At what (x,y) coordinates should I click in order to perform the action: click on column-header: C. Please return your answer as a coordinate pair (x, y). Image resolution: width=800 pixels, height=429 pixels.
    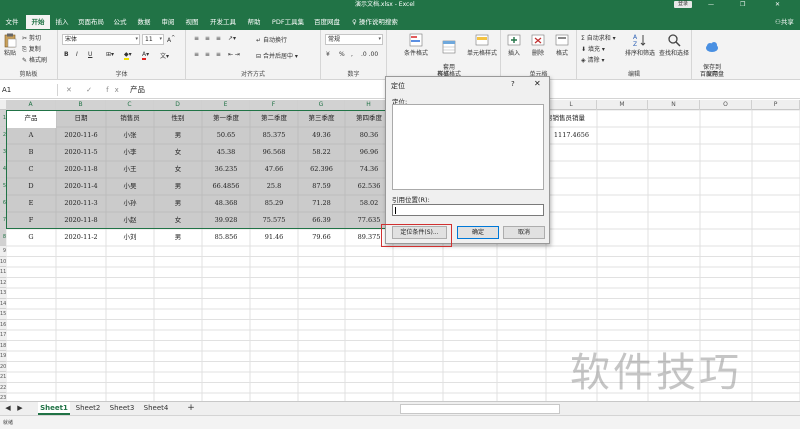
    Looking at the image, I should click on (130, 105).